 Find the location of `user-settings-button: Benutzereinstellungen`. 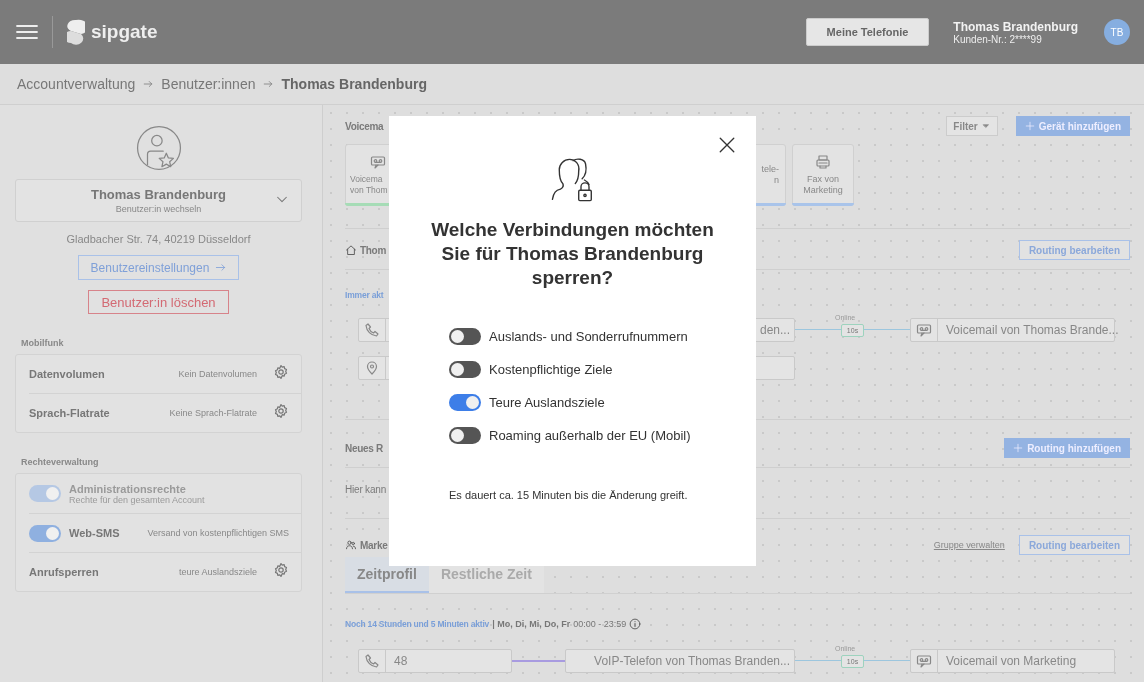

user-settings-button: Benutzereinstellungen is located at coordinates (158, 267).